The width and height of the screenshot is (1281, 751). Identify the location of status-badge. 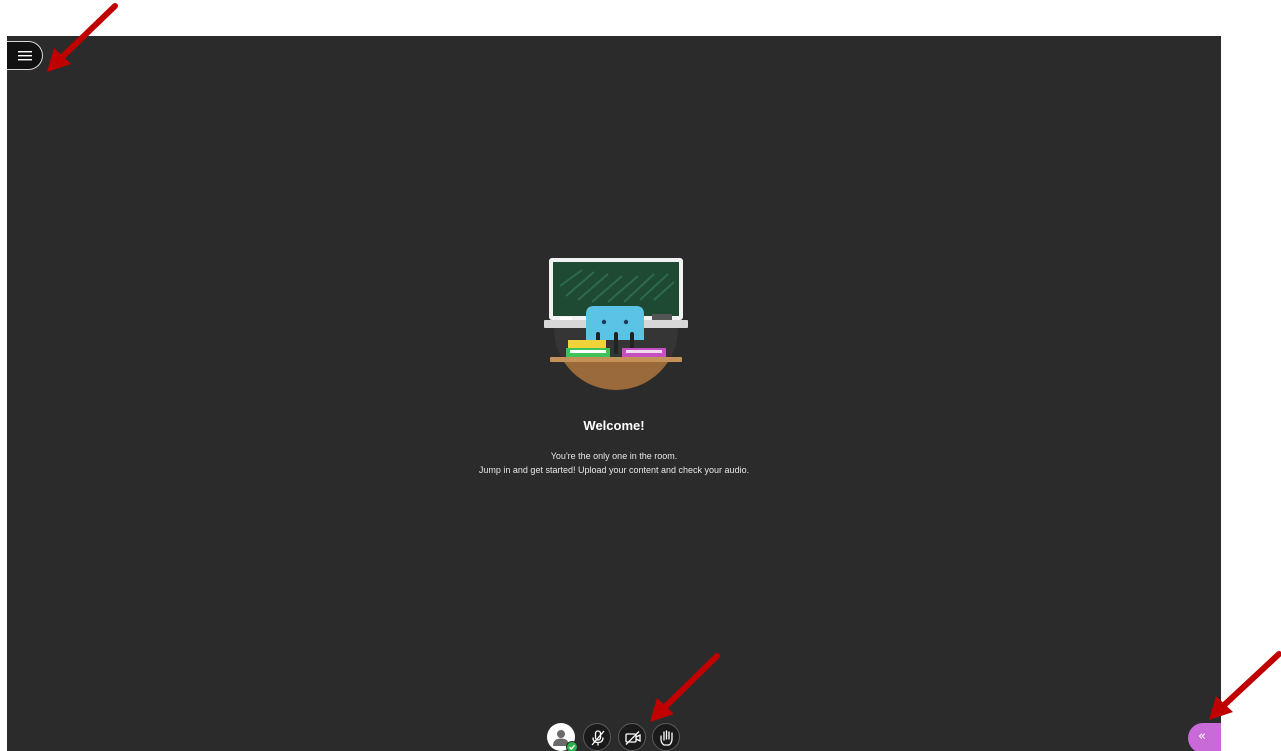
(572, 746).